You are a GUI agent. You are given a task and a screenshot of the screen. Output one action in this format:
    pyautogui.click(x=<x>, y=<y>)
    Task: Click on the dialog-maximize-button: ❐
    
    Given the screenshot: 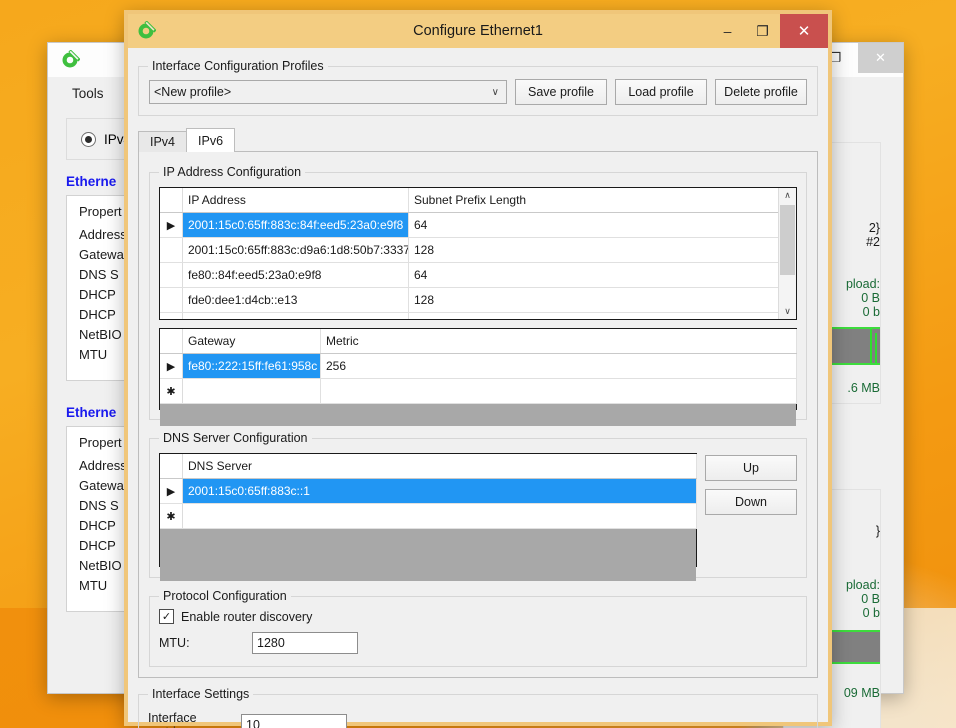 What is the action you would take?
    pyautogui.click(x=762, y=31)
    